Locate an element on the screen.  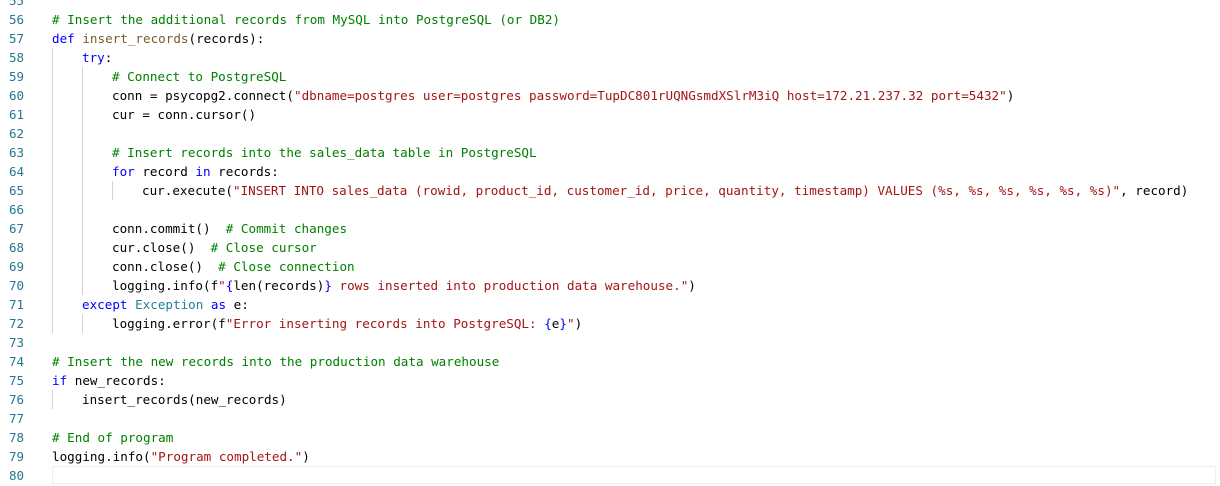
code-line: 76 insert_records(new_records) is located at coordinates (610, 399).